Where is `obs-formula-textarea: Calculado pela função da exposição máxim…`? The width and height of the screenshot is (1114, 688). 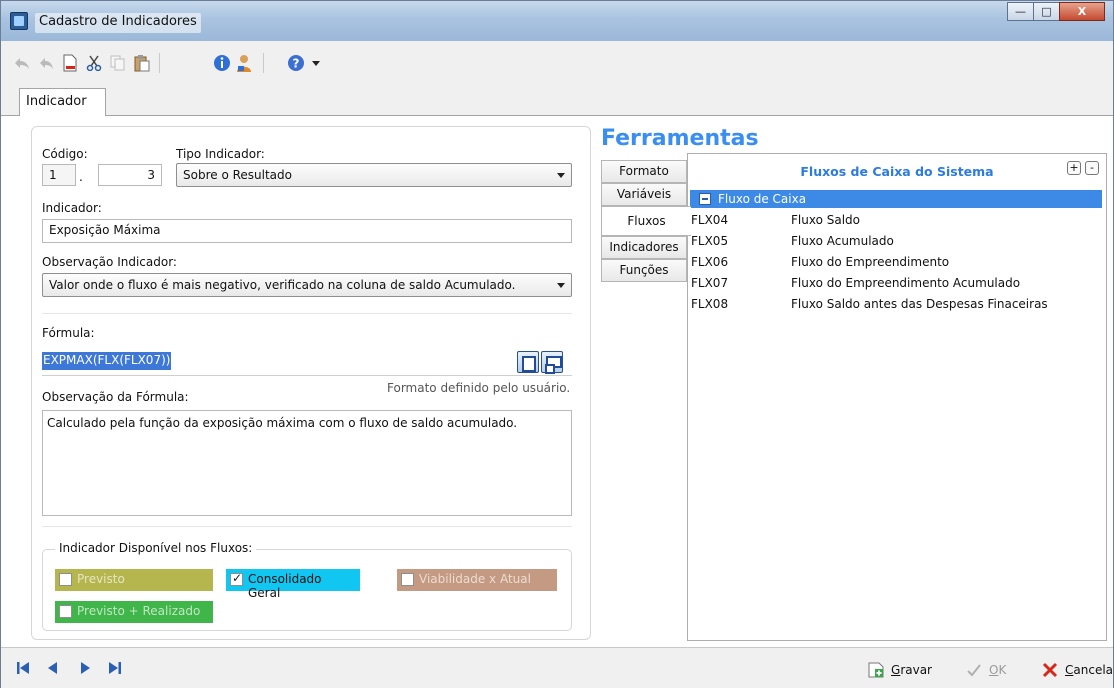
obs-formula-textarea: Calculado pela função da exposição máxim… is located at coordinates (307, 463).